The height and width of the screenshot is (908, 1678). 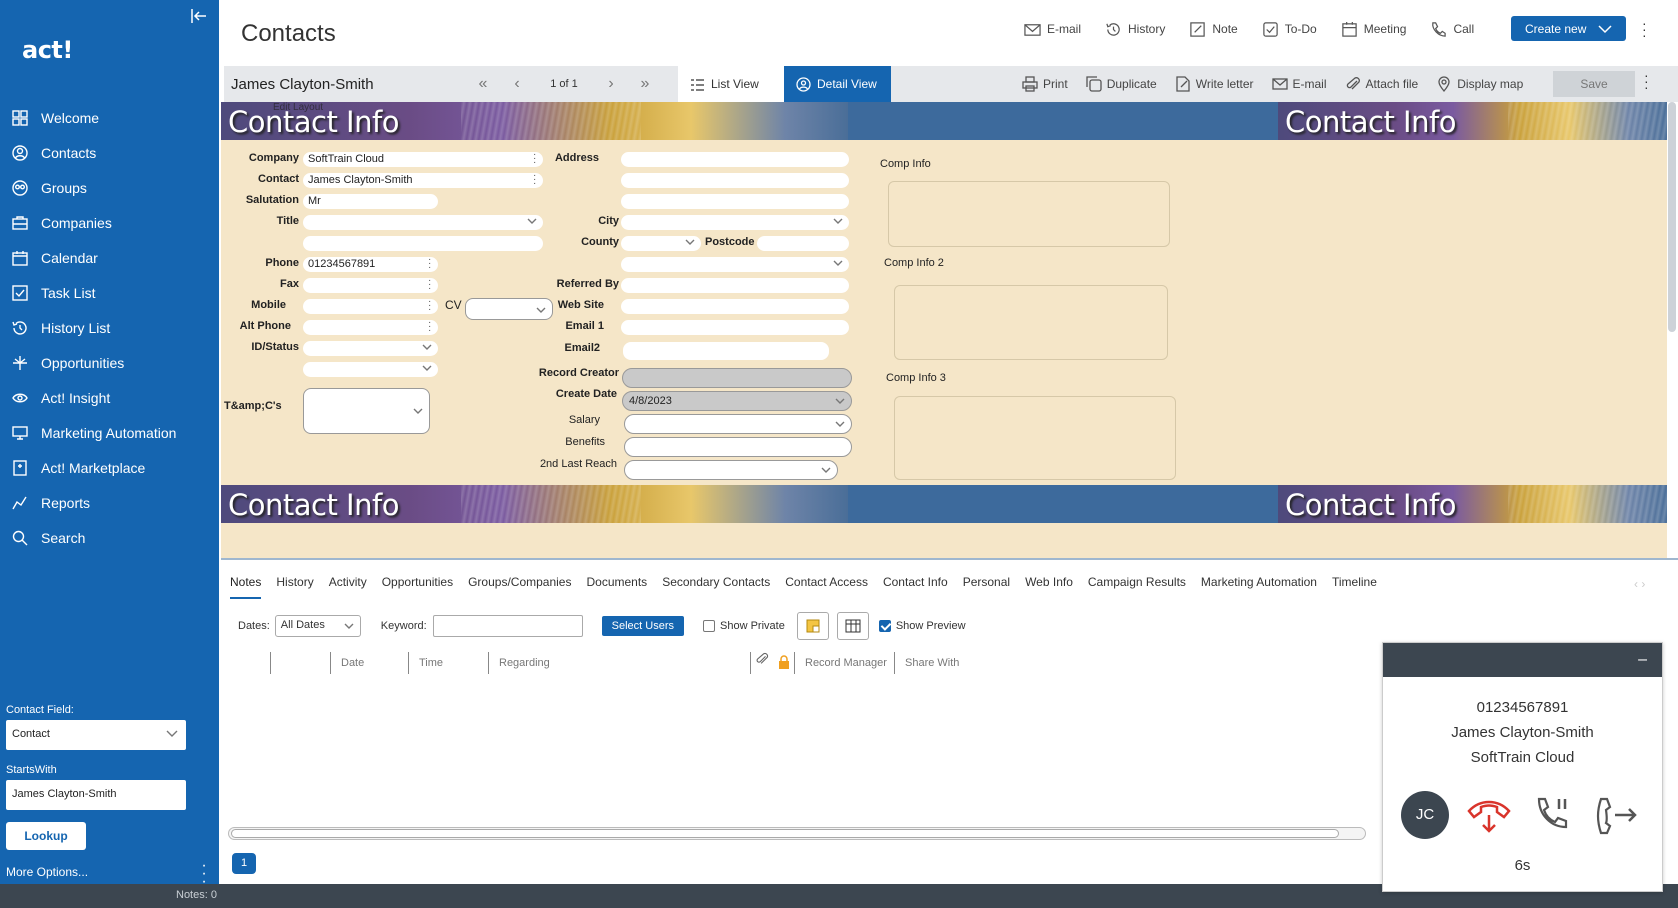 I want to click on select-users-button: Select Users, so click(x=643, y=626).